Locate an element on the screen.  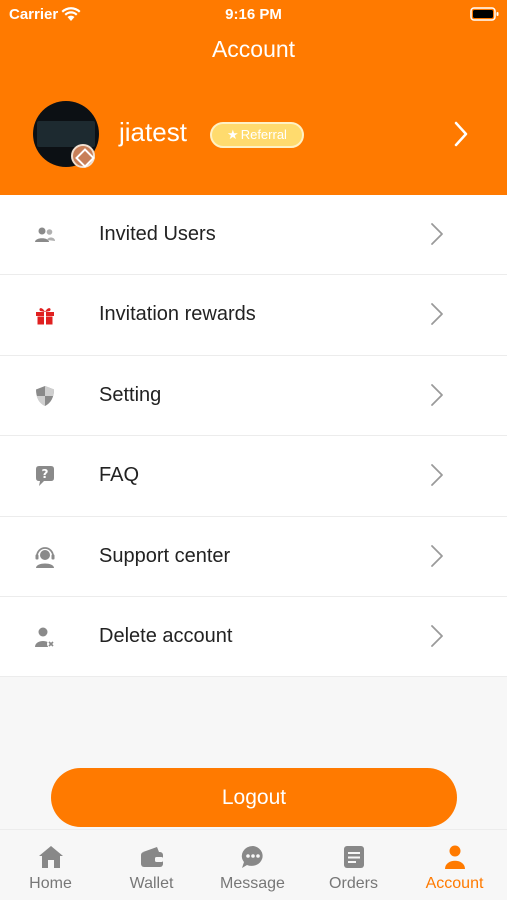
home-icon is located at coordinates (51, 857).